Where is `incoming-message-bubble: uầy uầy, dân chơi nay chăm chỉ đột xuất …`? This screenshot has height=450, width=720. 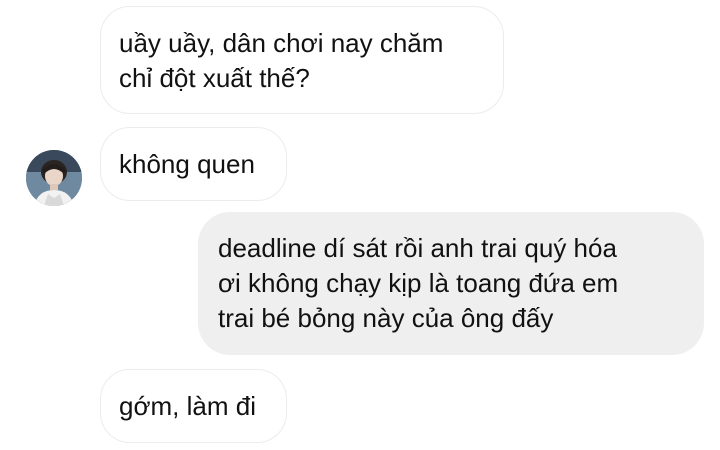 incoming-message-bubble: uầy uầy, dân chơi nay chăm chỉ đột xuất … is located at coordinates (302, 60).